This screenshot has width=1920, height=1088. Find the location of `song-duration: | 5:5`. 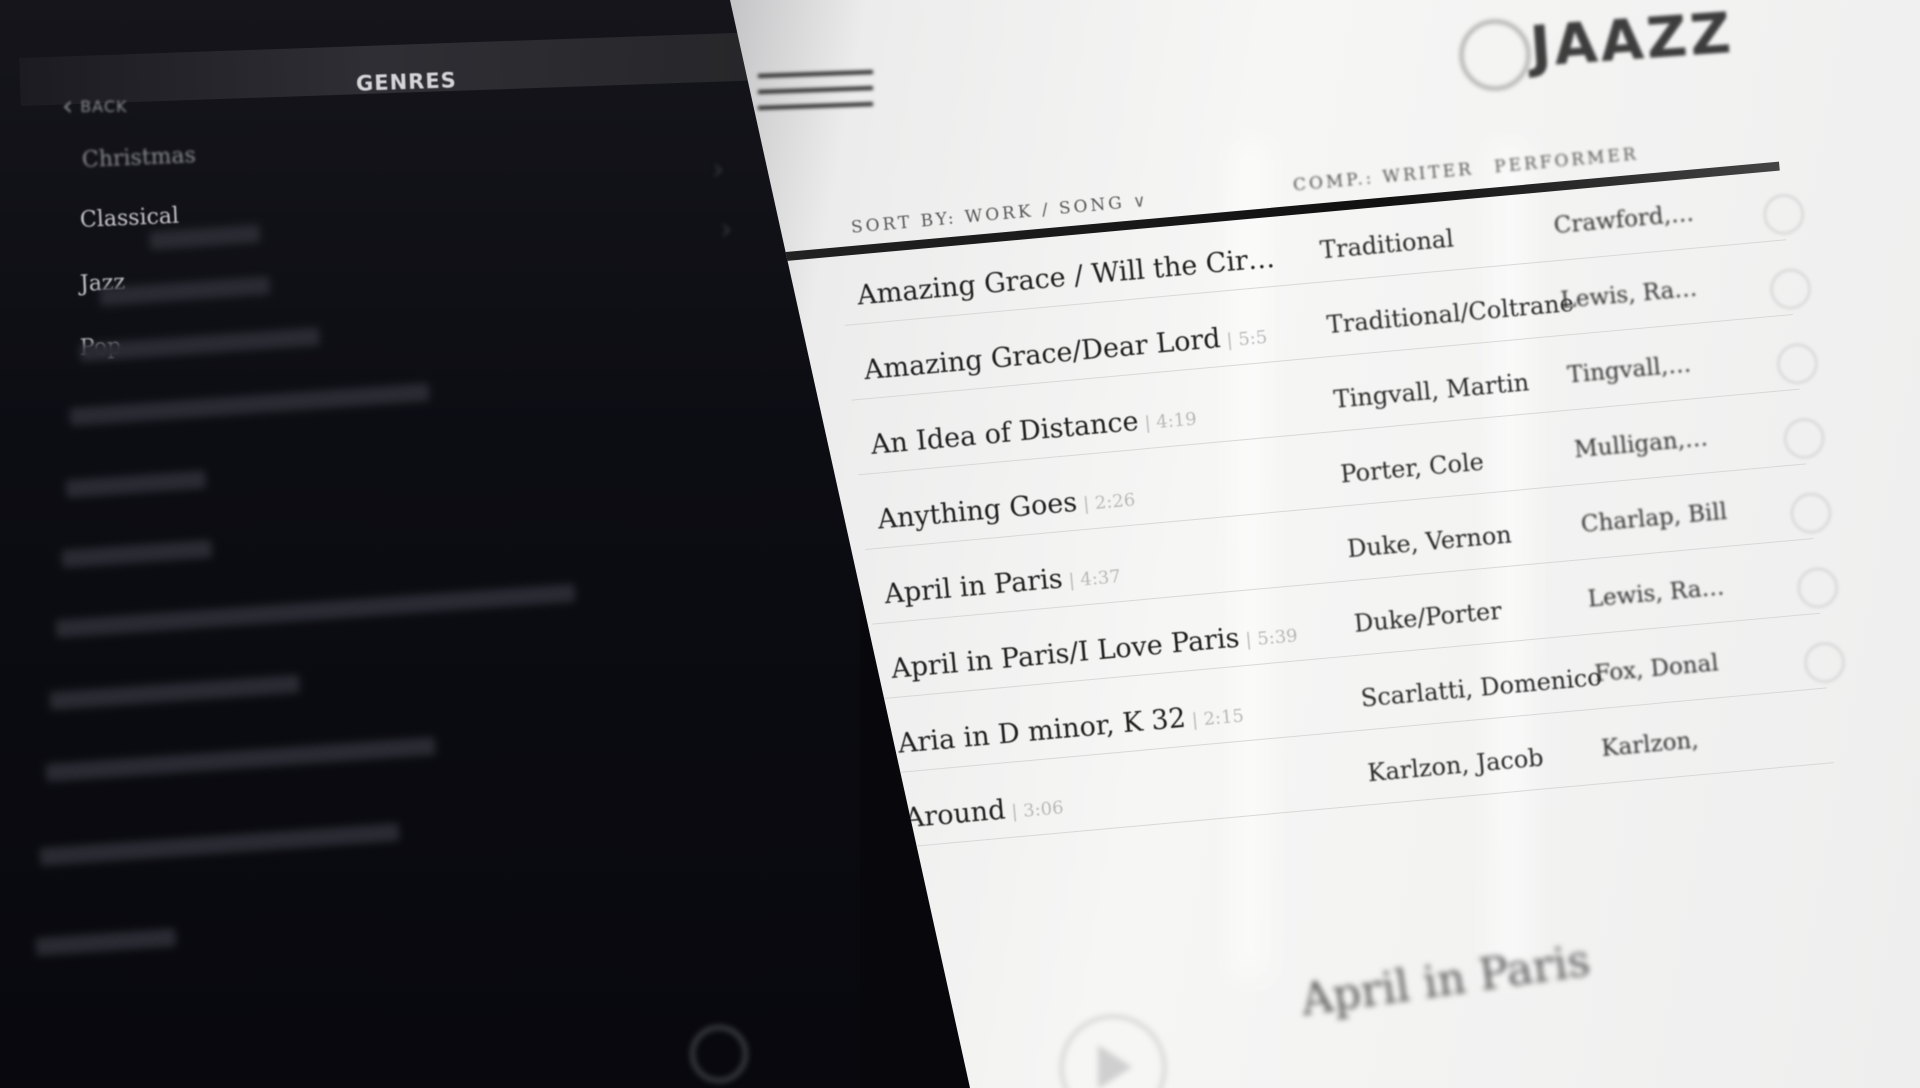

song-duration: | 5:5 is located at coordinates (1247, 339).